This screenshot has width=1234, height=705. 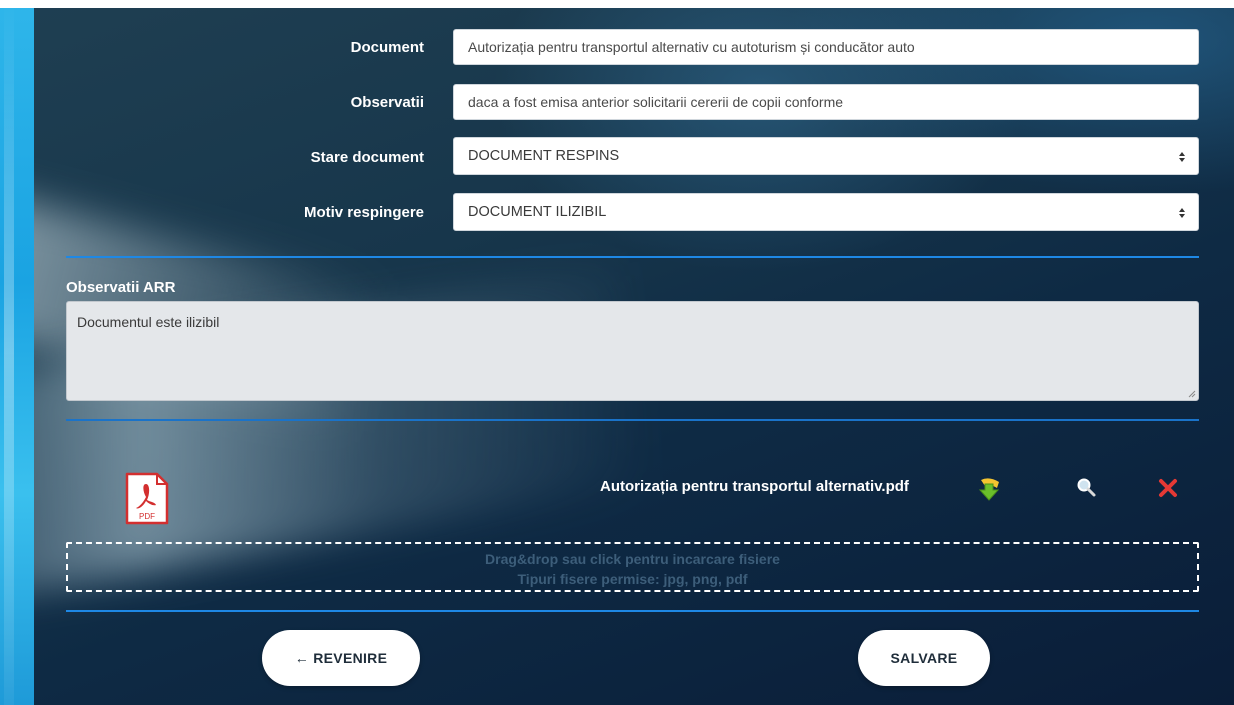 I want to click on resize-handle-icon, so click(x=1191, y=393).